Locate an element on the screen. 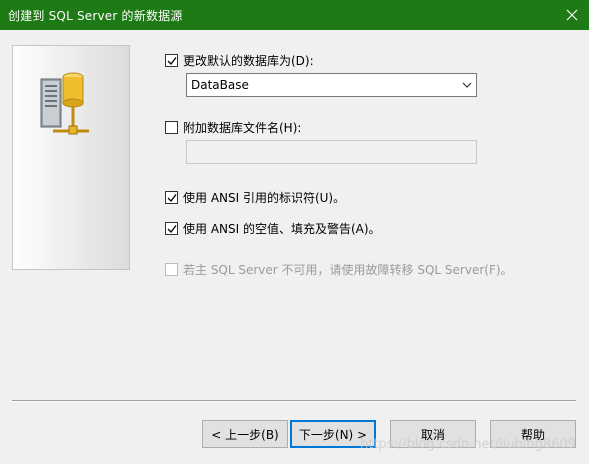 The width and height of the screenshot is (589, 464). change-default-db-checkbox is located at coordinates (171, 60).